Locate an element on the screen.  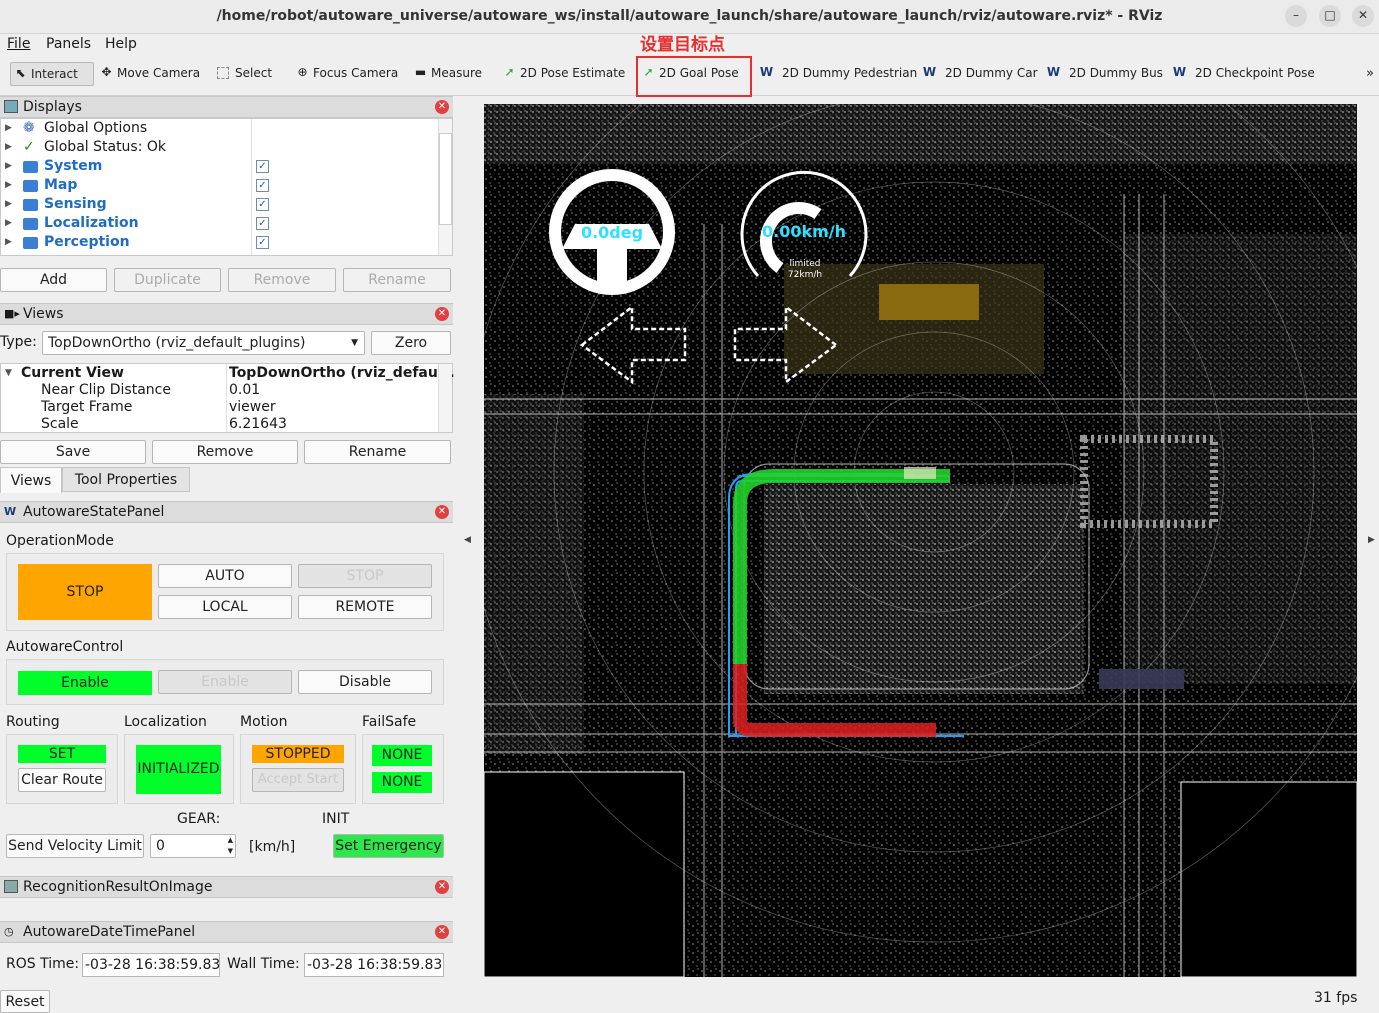
tool-dummy-pedestrian: W 2D Dummy Pedestrian is located at coordinates (837, 74).